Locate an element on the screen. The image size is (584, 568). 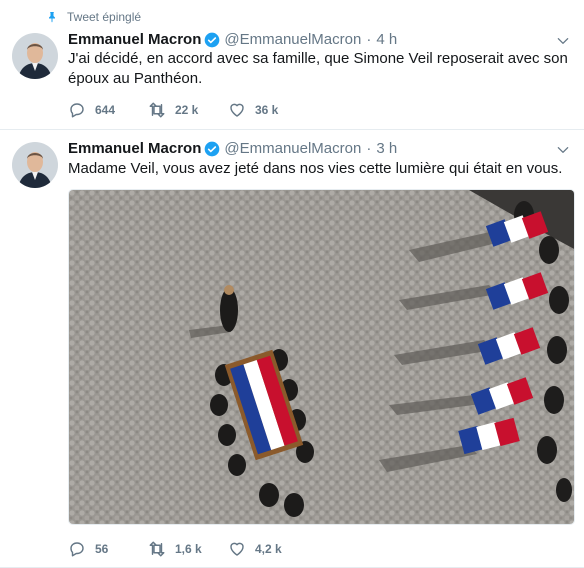
tweet-actions: 644 22 k 36 k is located at coordinates (188, 110).